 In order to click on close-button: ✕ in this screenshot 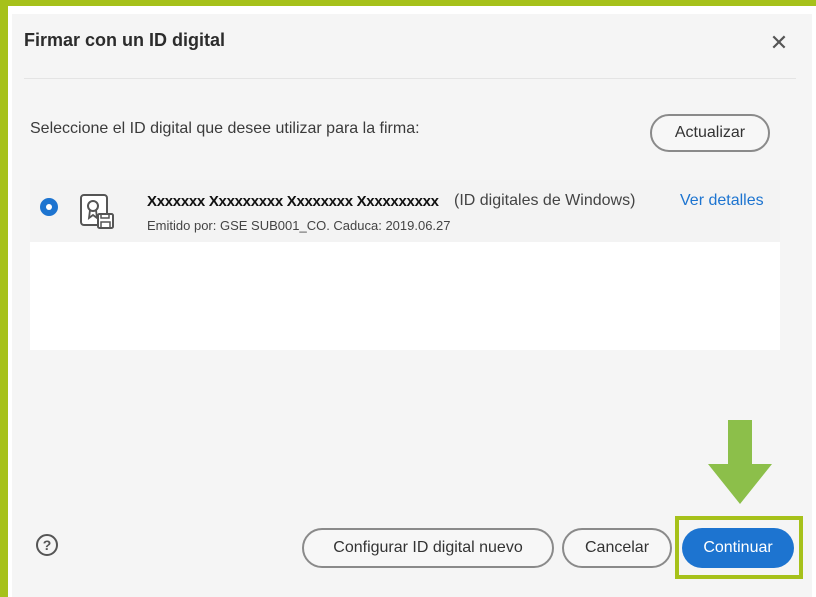, I will do `click(779, 43)`.